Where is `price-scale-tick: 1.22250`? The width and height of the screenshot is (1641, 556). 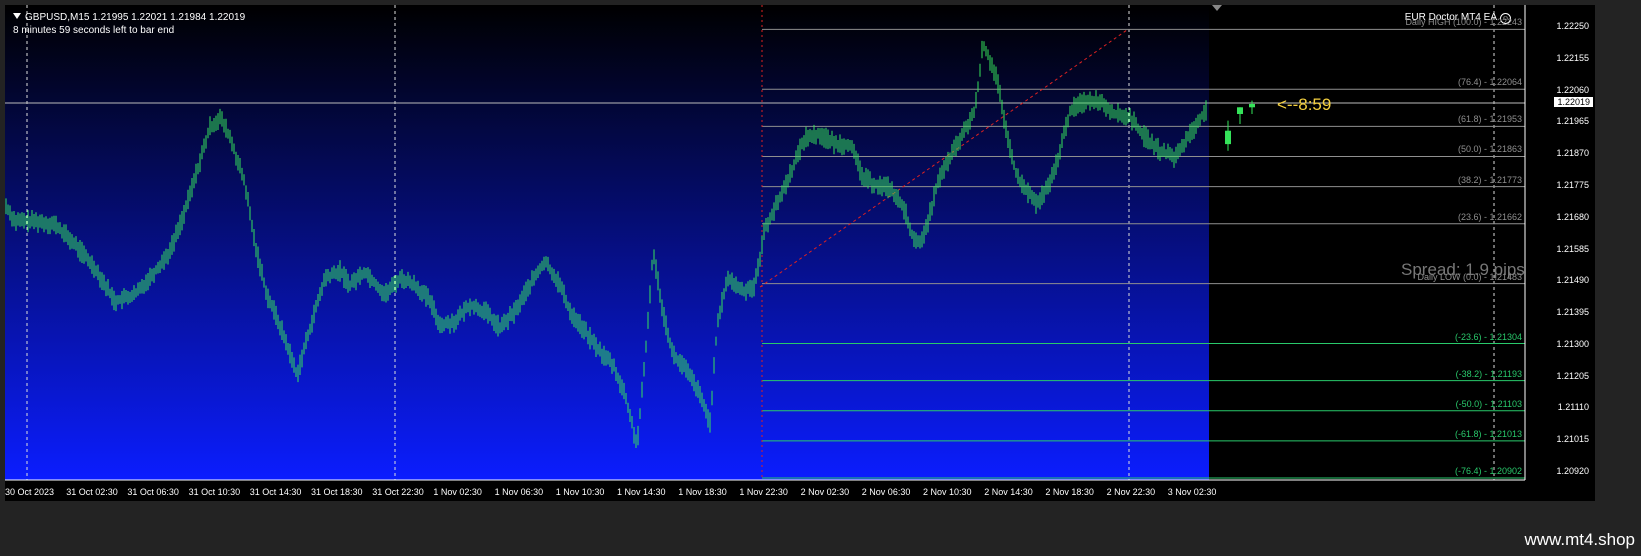
price-scale-tick: 1.22250 is located at coordinates (1572, 26).